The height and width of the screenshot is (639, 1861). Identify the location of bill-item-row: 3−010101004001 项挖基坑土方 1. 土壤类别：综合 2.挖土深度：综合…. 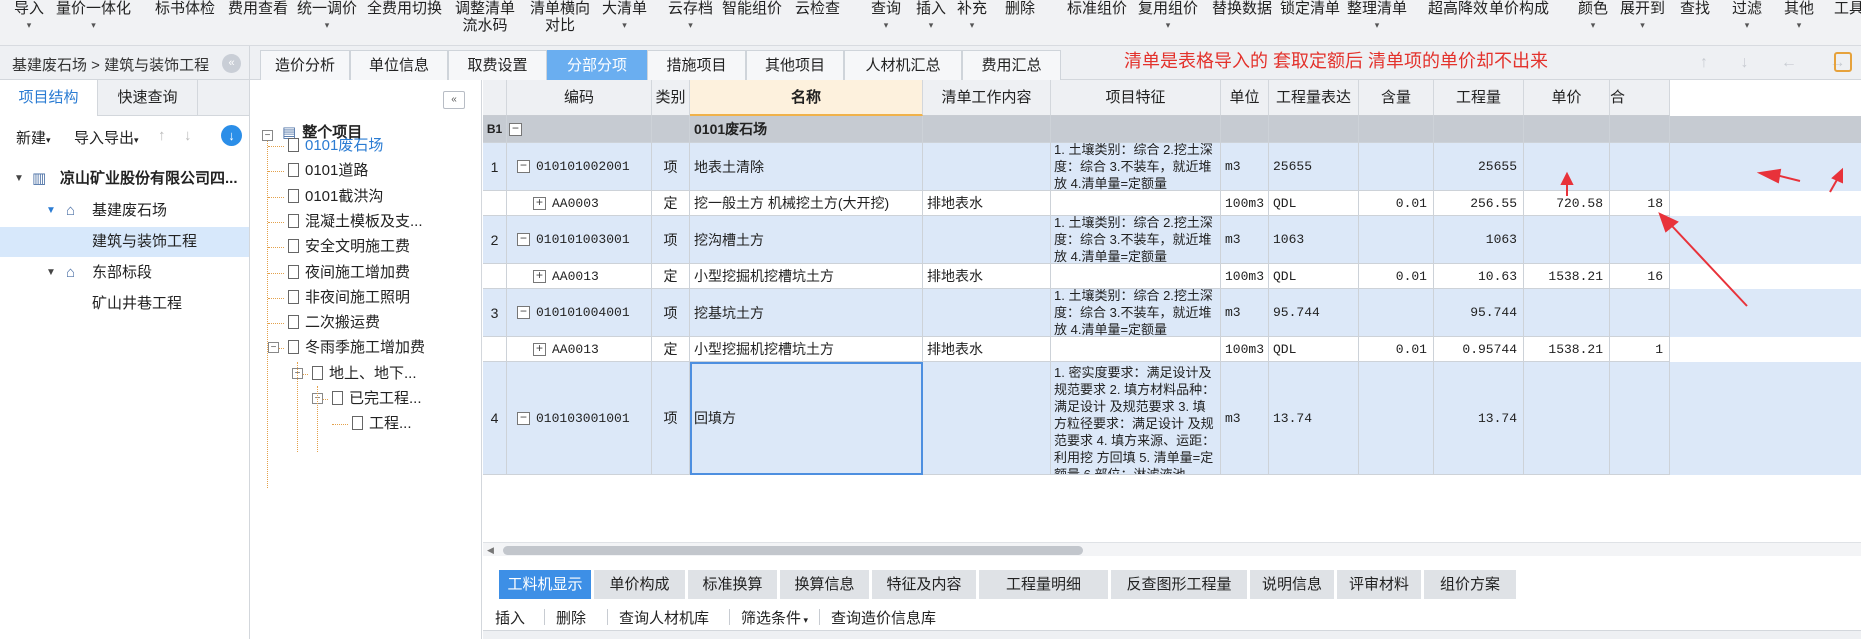
(1172, 313).